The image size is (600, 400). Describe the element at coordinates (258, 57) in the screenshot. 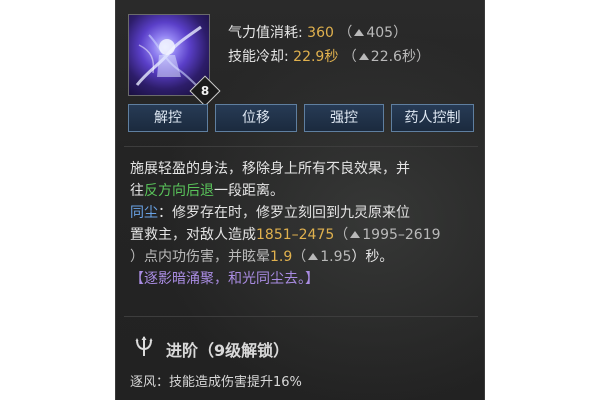

I see `cooldown-label: 技能冷却:` at that location.